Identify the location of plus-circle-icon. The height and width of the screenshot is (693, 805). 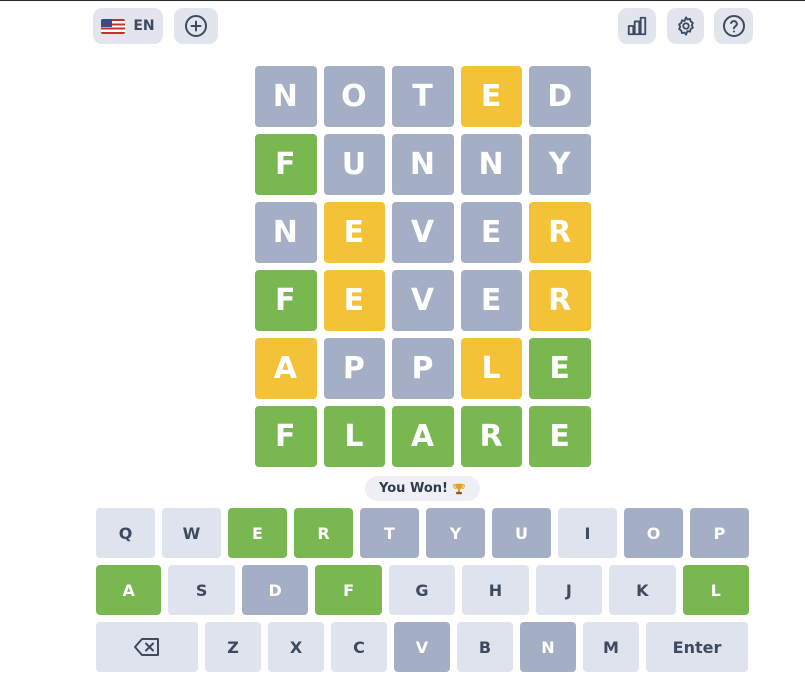
(196, 26).